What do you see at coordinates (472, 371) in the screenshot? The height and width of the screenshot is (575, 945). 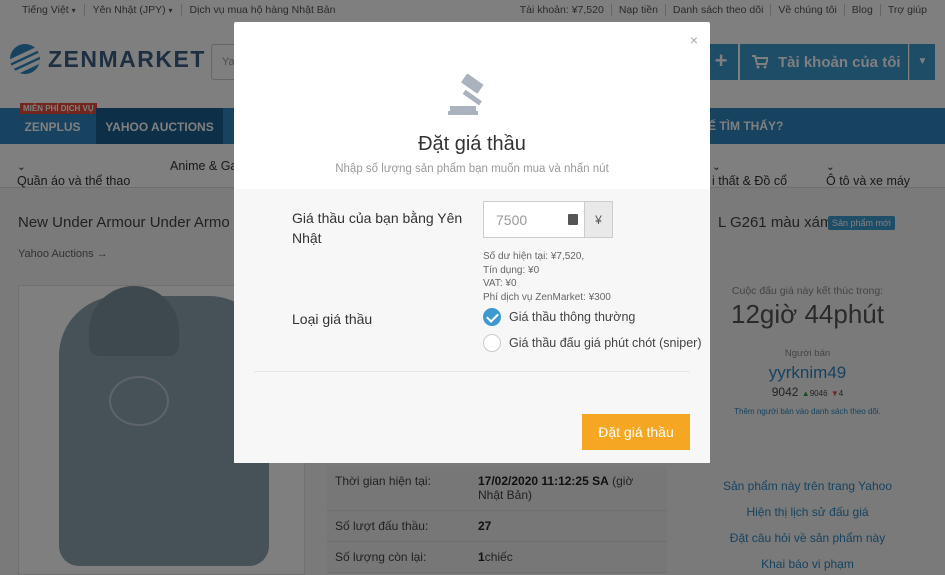 I see `divider` at bounding box center [472, 371].